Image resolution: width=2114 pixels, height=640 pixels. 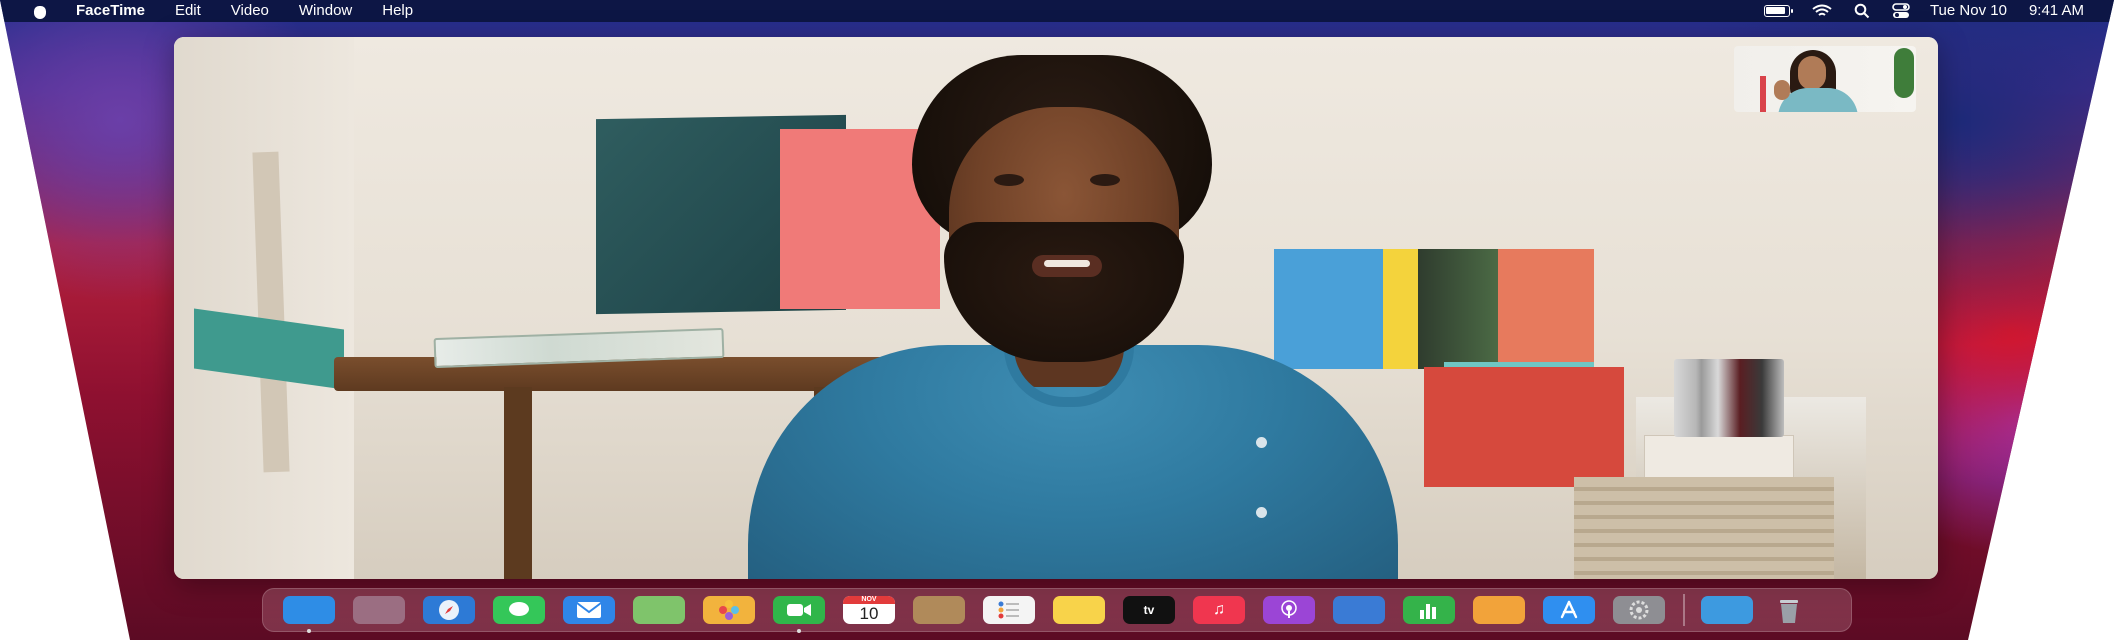 I want to click on menu-date: Tue Nov 10, so click(x=1968, y=10).